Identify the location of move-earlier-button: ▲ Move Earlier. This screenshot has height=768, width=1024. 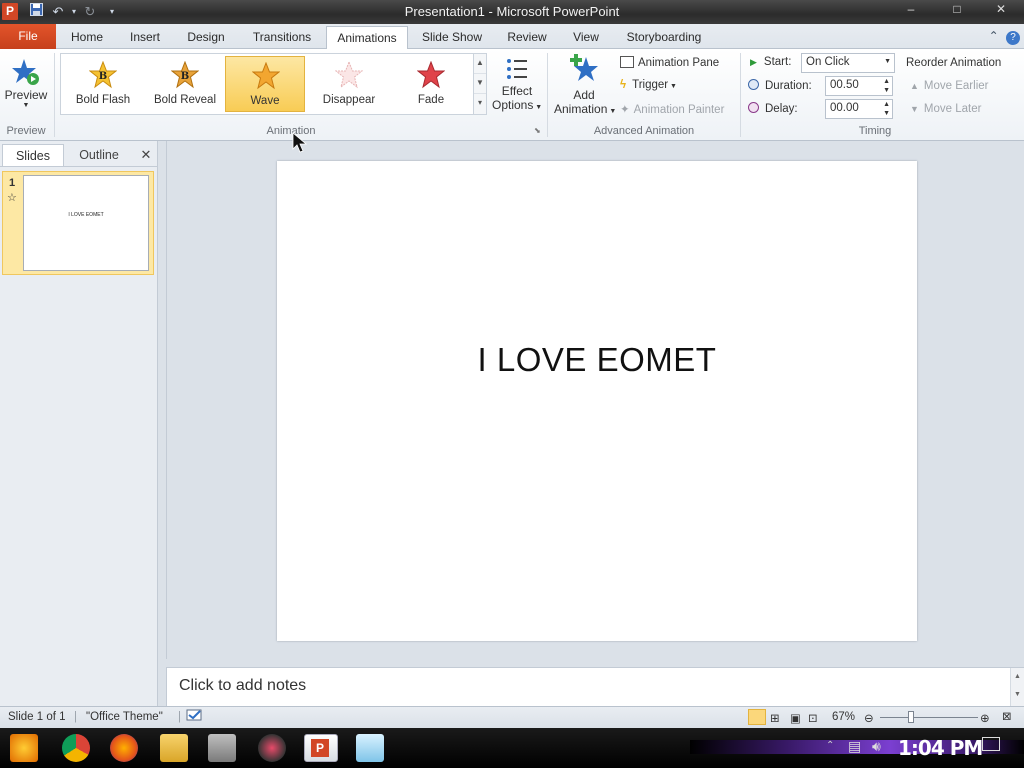
(949, 86).